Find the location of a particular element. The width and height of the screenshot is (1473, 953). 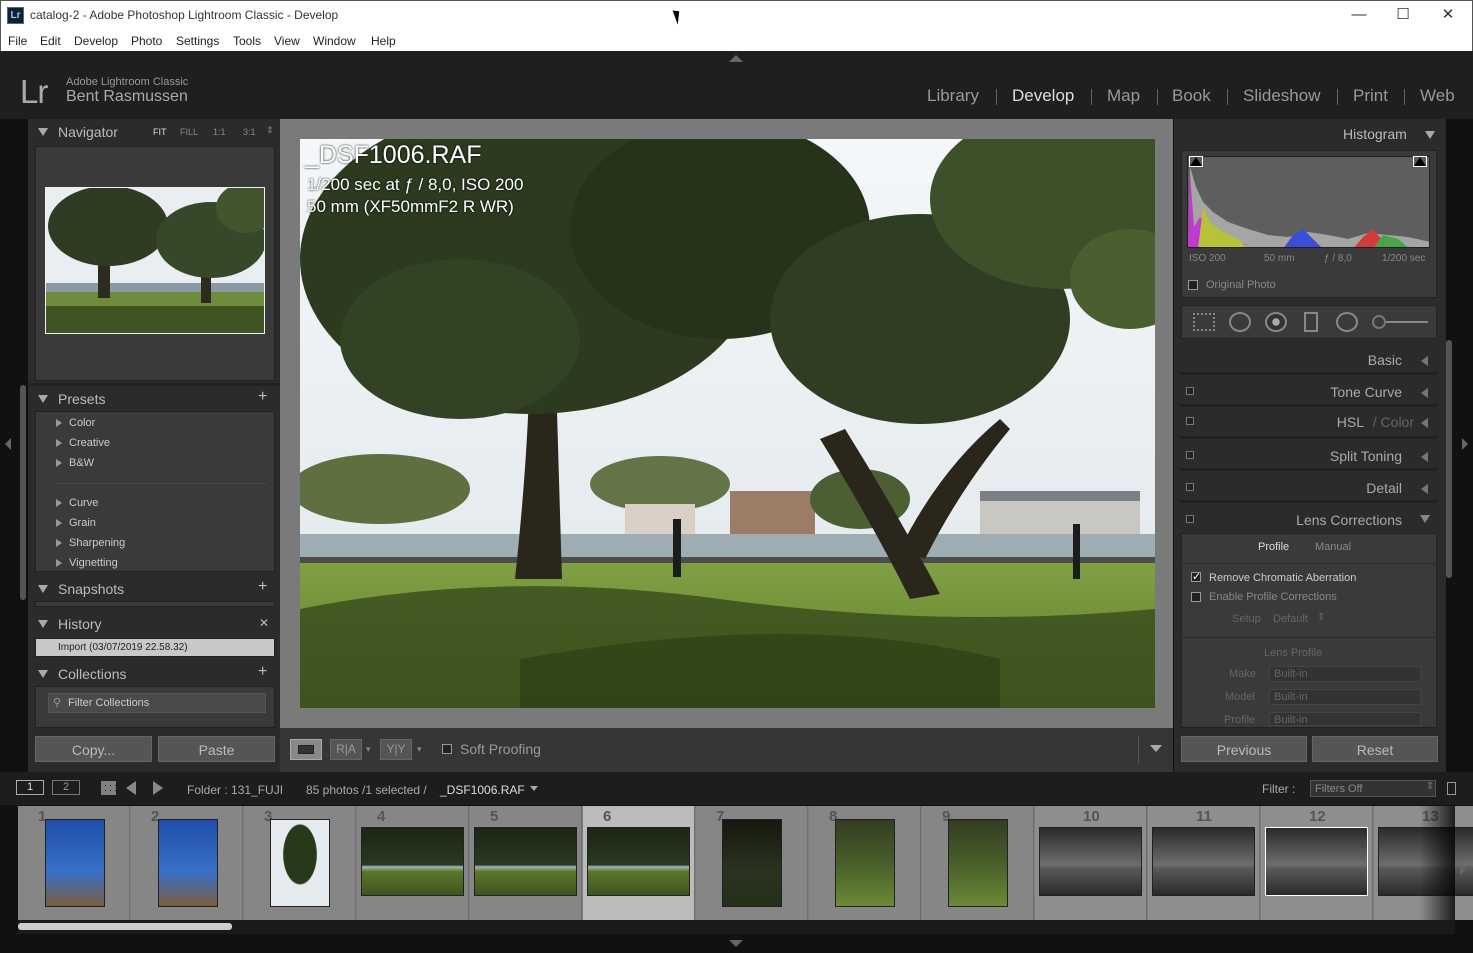

filmstrip-cell: 10 is located at coordinates (1091, 863).